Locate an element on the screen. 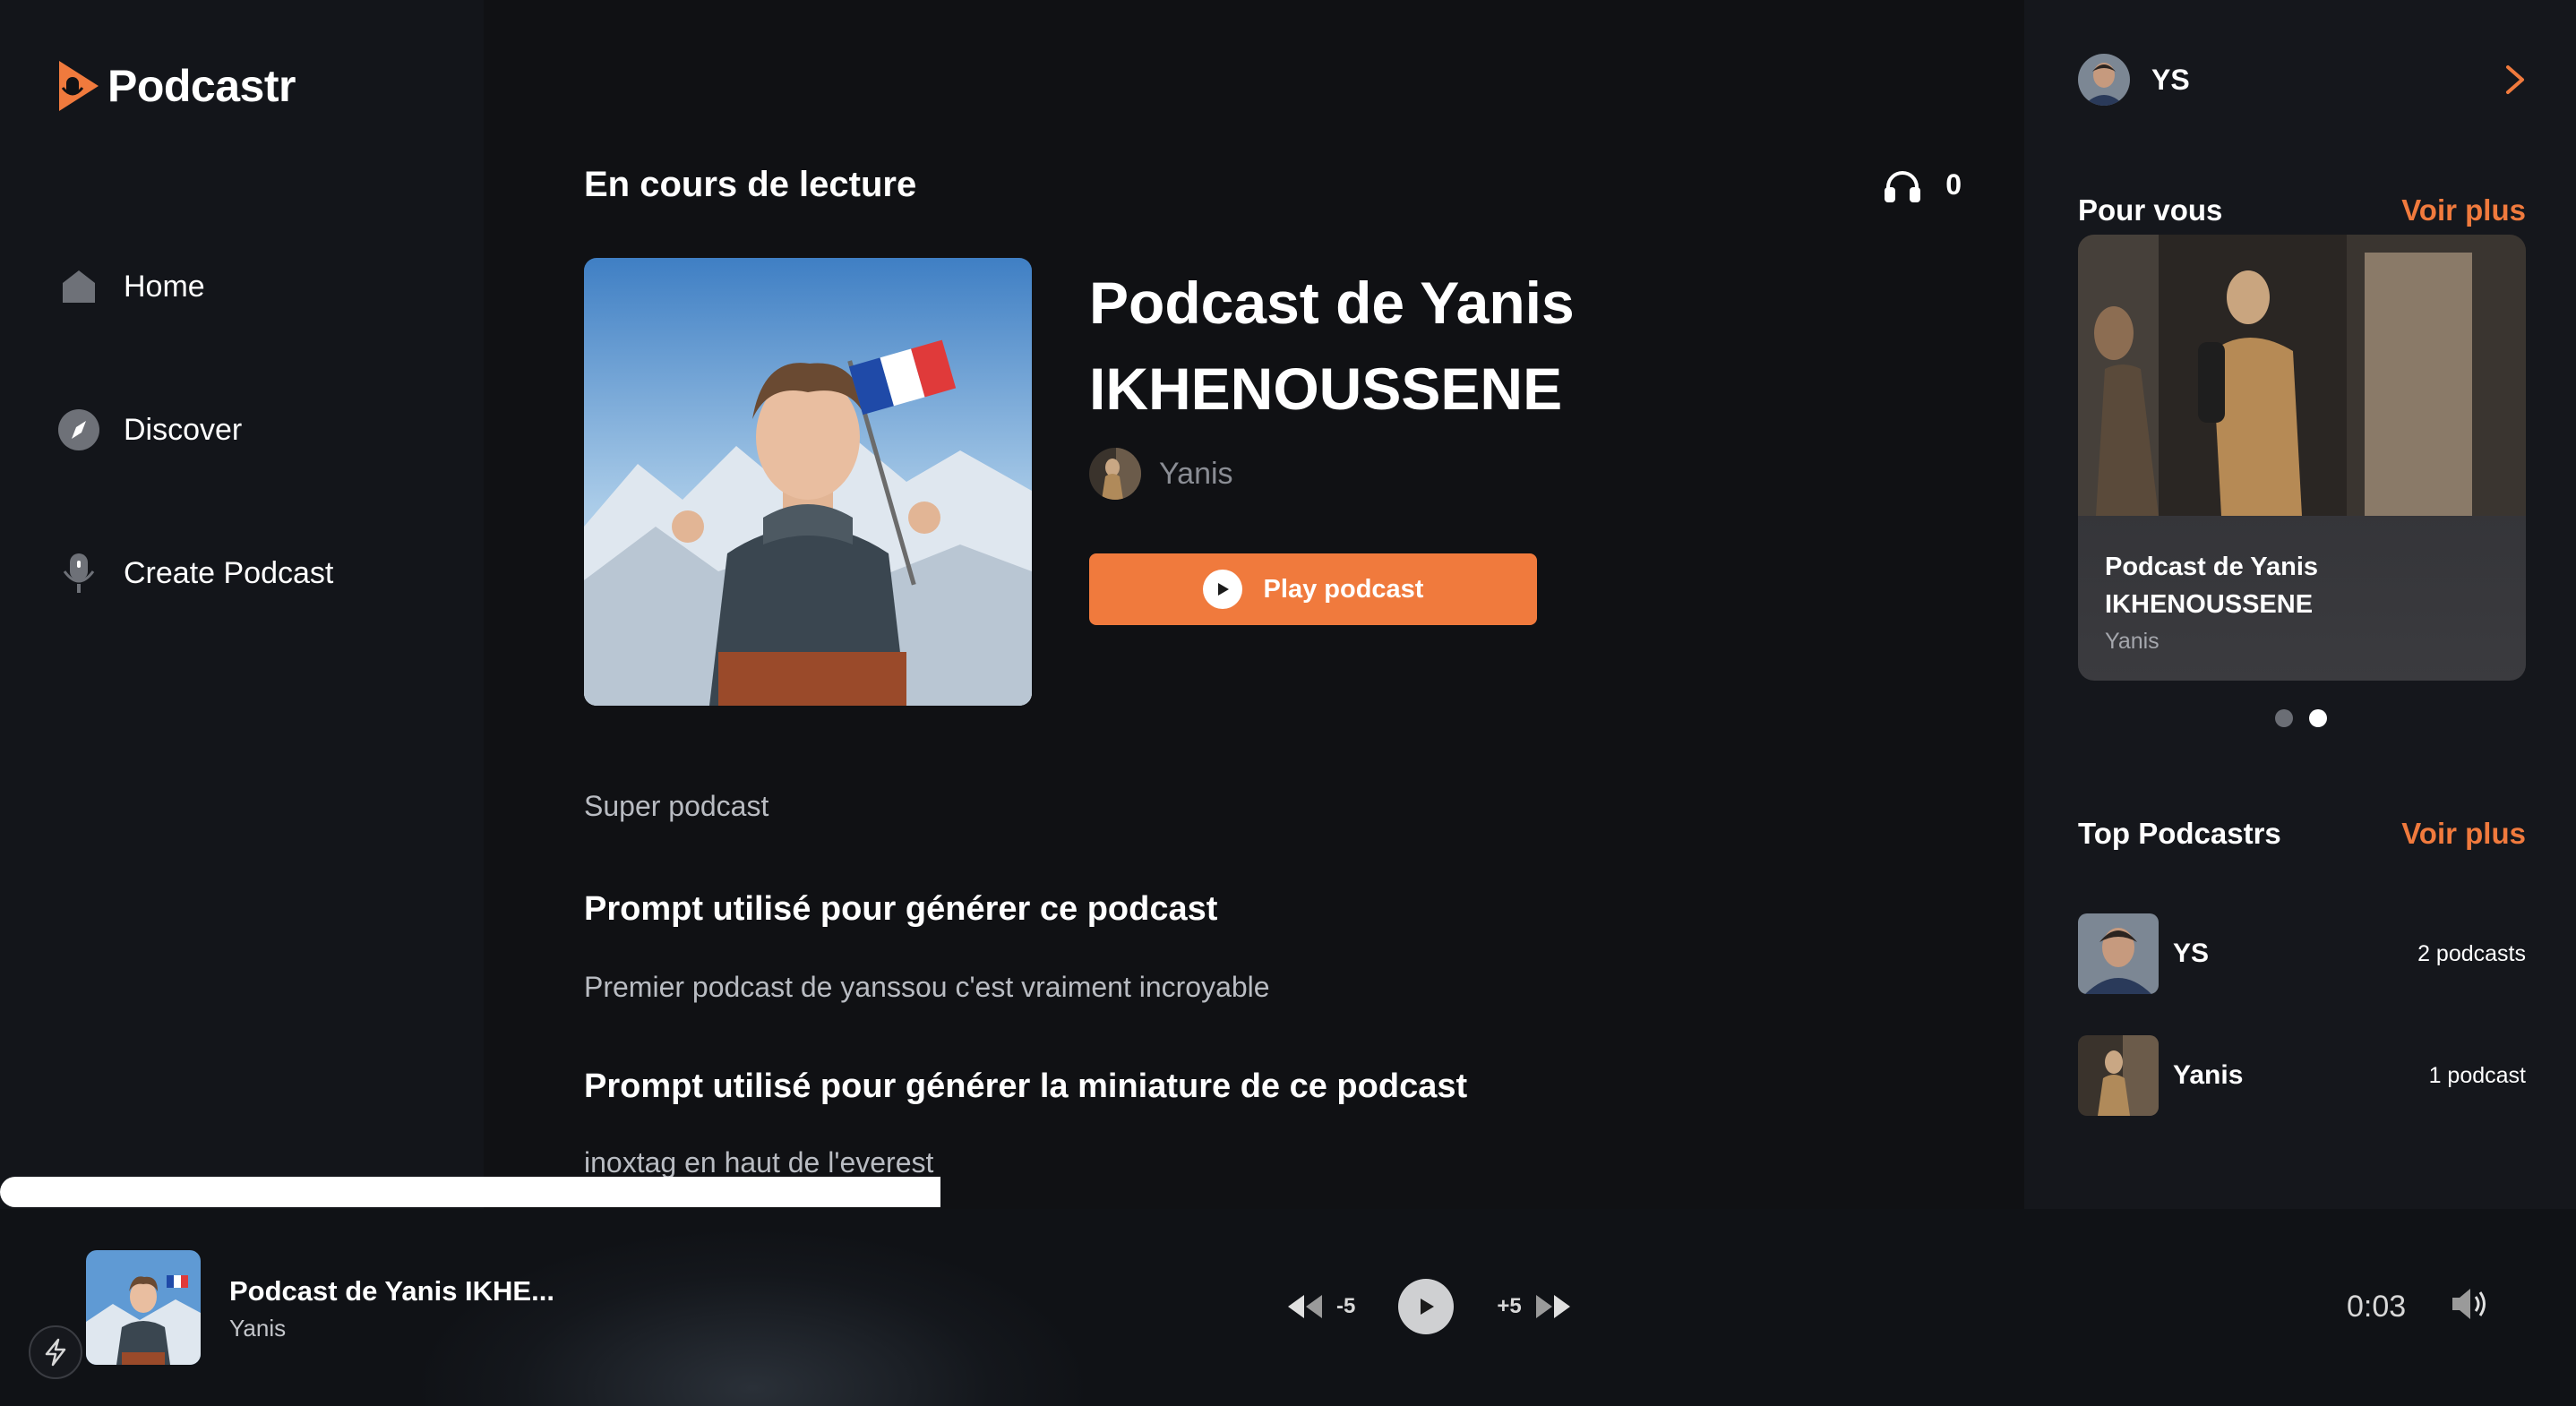 The height and width of the screenshot is (1406, 2576). sidebar-item-home: Home is located at coordinates (195, 286).